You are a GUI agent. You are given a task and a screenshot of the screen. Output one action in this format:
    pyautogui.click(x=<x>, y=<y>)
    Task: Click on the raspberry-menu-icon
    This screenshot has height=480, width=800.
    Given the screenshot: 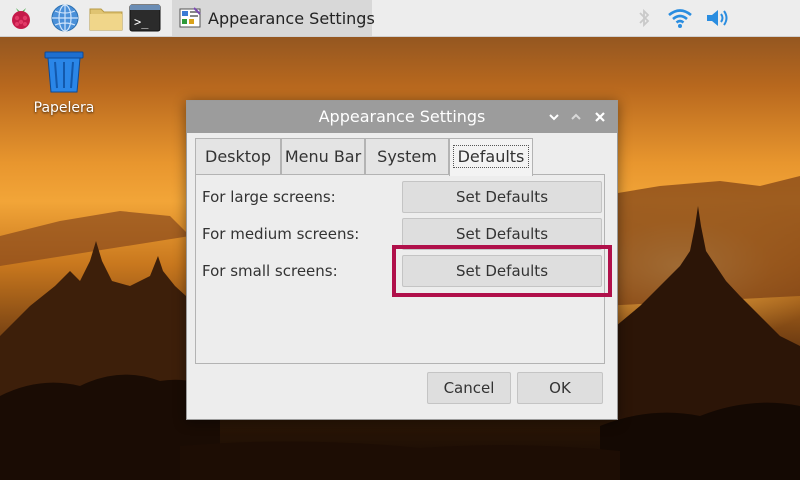 What is the action you would take?
    pyautogui.click(x=21, y=18)
    